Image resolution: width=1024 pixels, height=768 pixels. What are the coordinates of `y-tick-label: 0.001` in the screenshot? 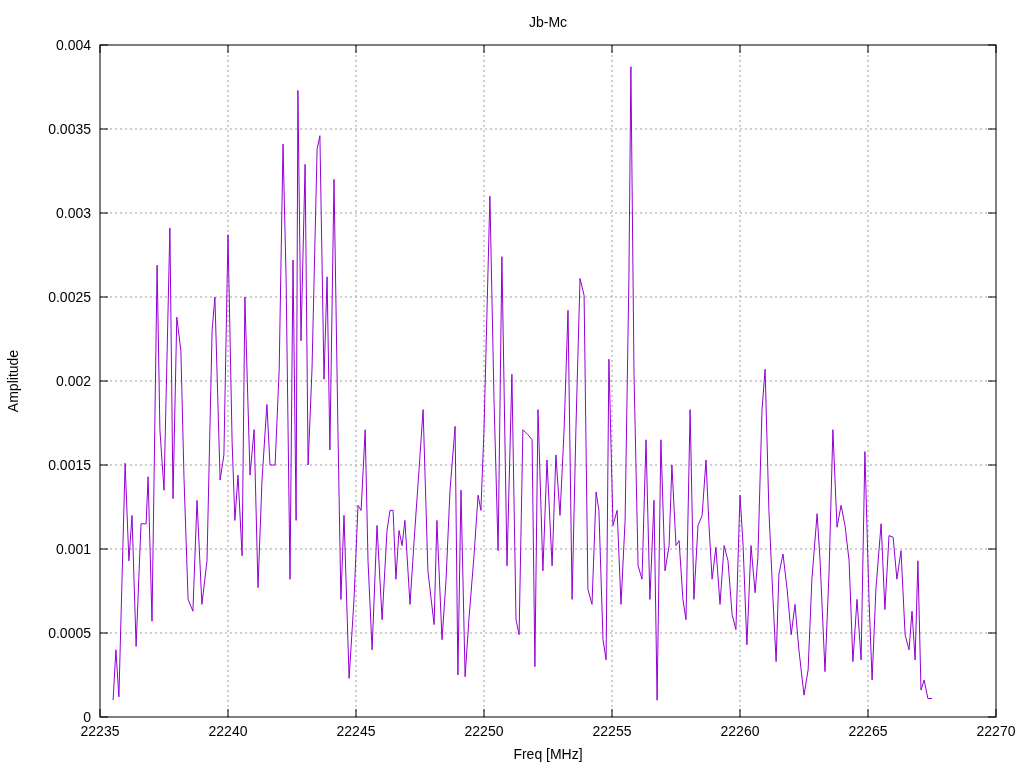 It's located at (73, 549).